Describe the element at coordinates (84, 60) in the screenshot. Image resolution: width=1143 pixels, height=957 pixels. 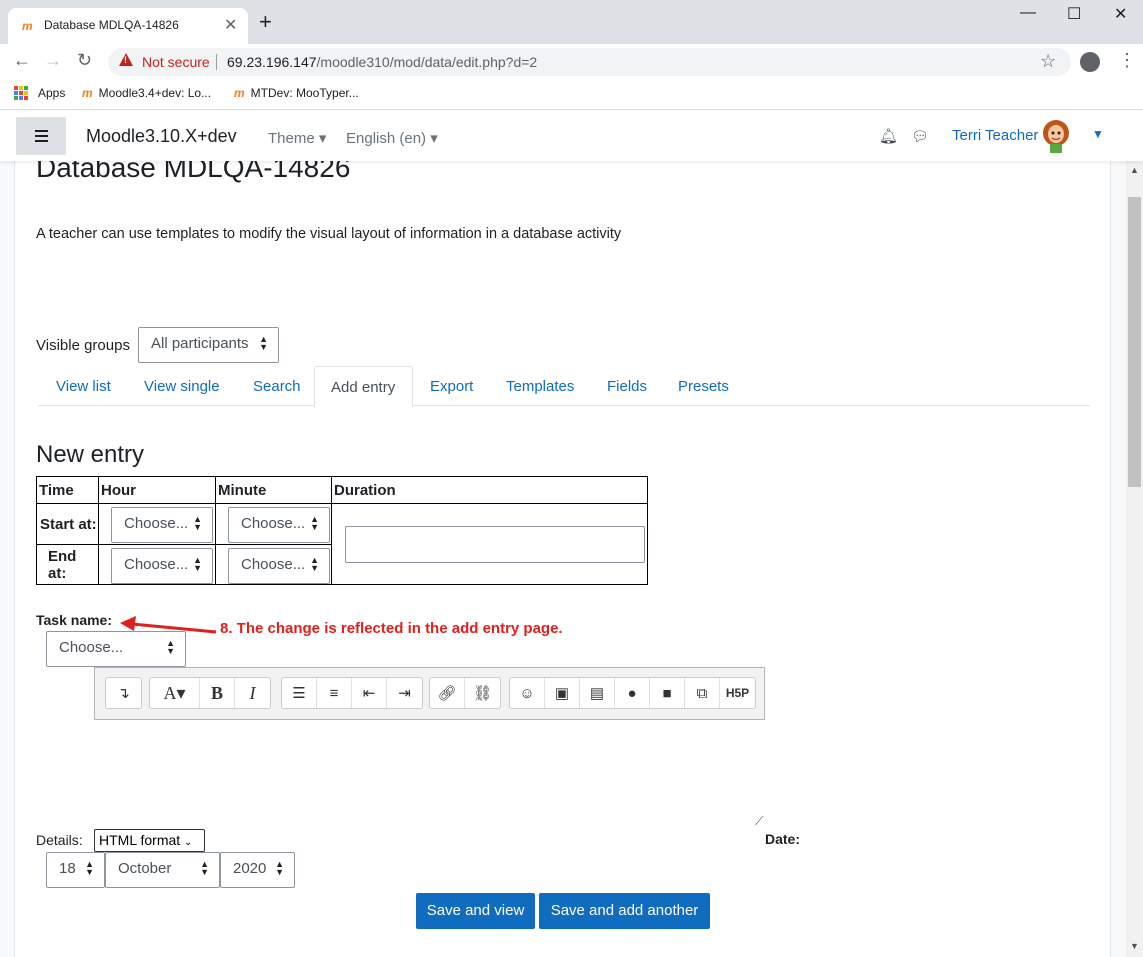
I see `reload-icon: ↻` at that location.